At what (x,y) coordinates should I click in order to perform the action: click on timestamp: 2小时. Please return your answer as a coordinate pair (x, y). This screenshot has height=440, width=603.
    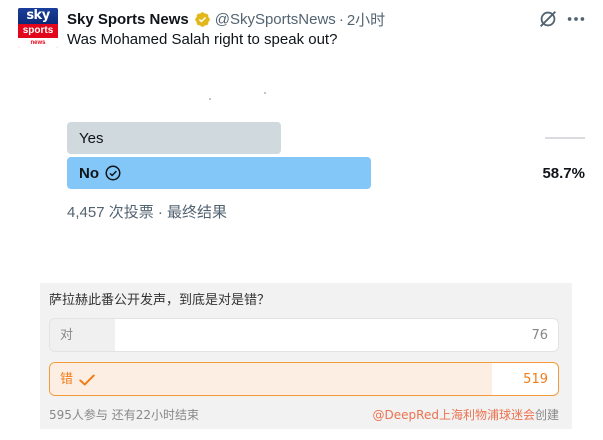
    Looking at the image, I should click on (366, 19).